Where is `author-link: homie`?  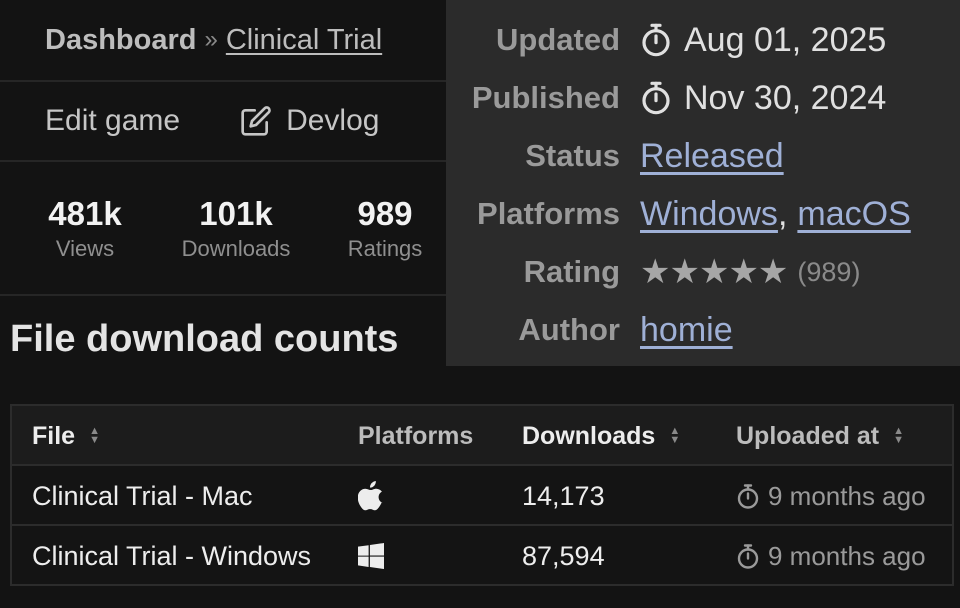 author-link: homie is located at coordinates (686, 330).